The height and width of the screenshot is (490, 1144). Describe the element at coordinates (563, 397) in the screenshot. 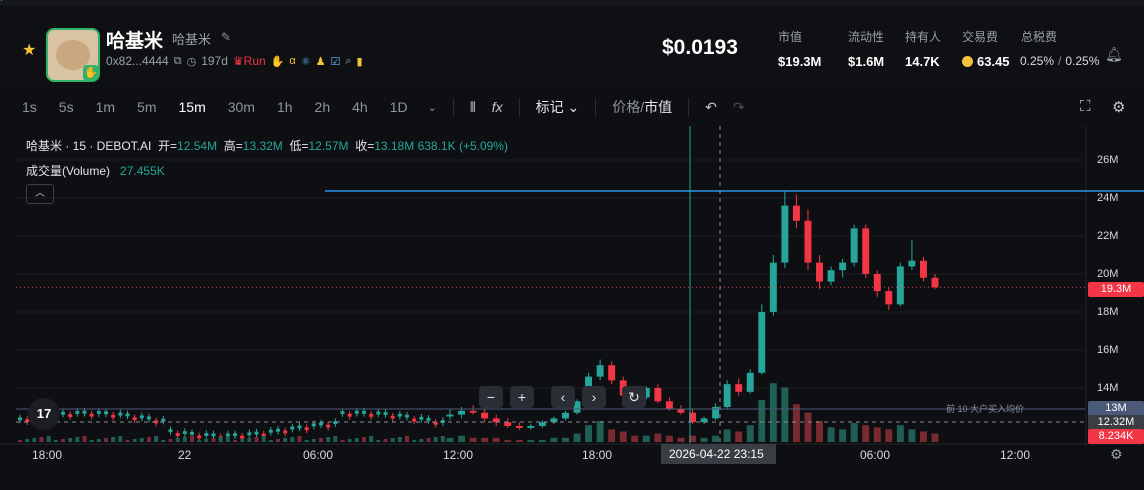

I see `scroll-left-button: ‹` at that location.